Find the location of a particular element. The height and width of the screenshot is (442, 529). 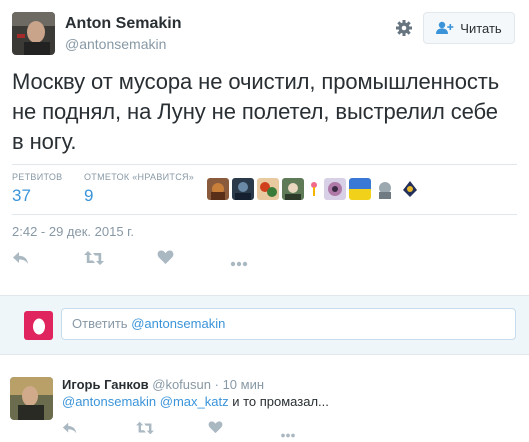

retweets-label: РЕТВИТОВ is located at coordinates (37, 177).